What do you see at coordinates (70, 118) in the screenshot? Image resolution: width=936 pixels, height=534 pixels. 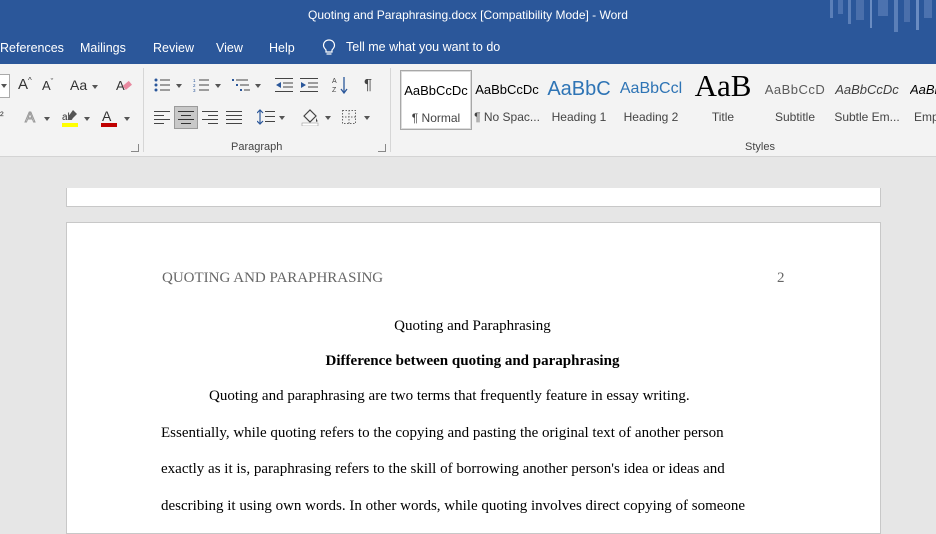 I see `highlighter-icon: ab` at bounding box center [70, 118].